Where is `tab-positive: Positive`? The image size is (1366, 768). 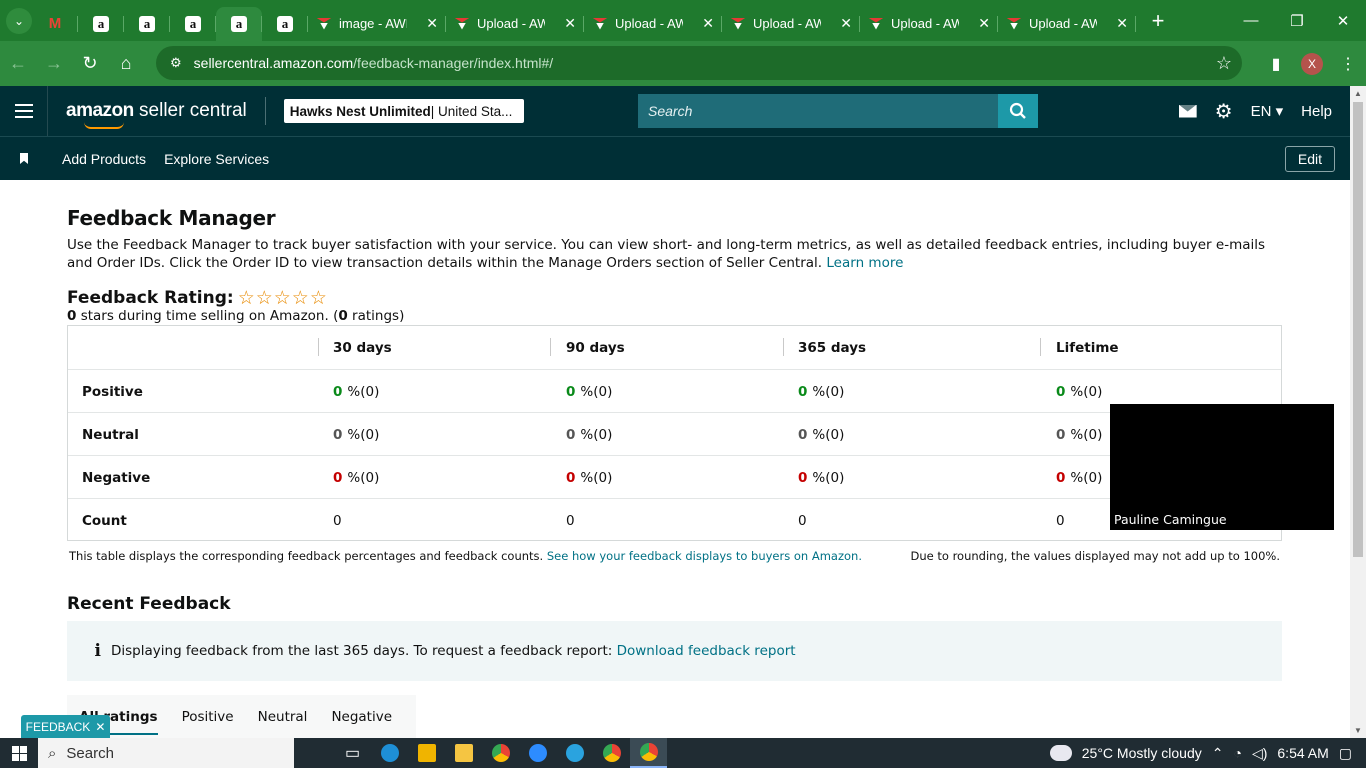 tab-positive: Positive is located at coordinates (208, 717).